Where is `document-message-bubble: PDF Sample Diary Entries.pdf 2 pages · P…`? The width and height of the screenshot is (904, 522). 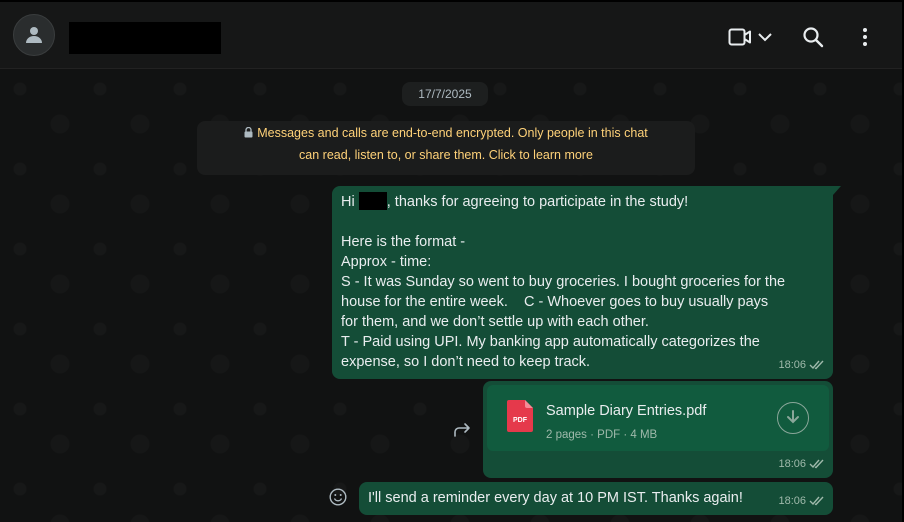
document-message-bubble: PDF Sample Diary Entries.pdf 2 pages · P… is located at coordinates (658, 429).